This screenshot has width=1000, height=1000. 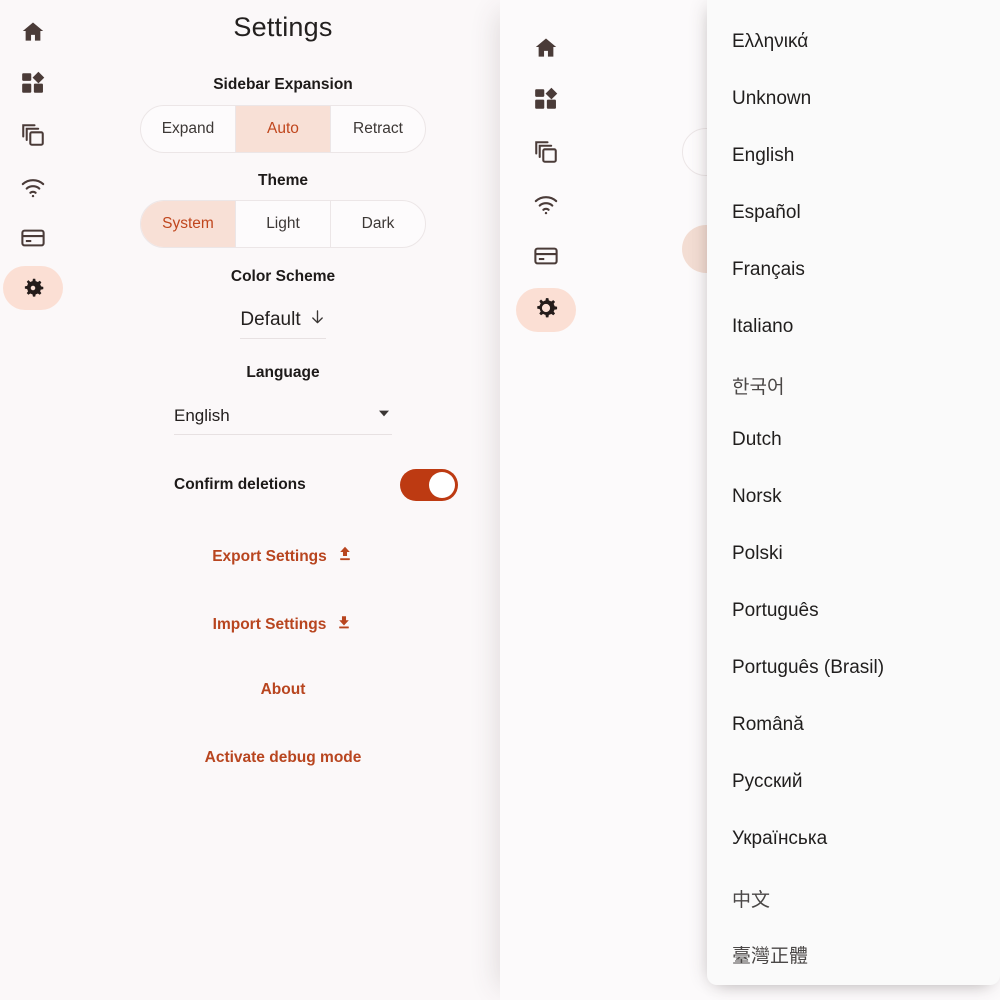 I want to click on language-option-korean: 한국어, so click(x=758, y=385).